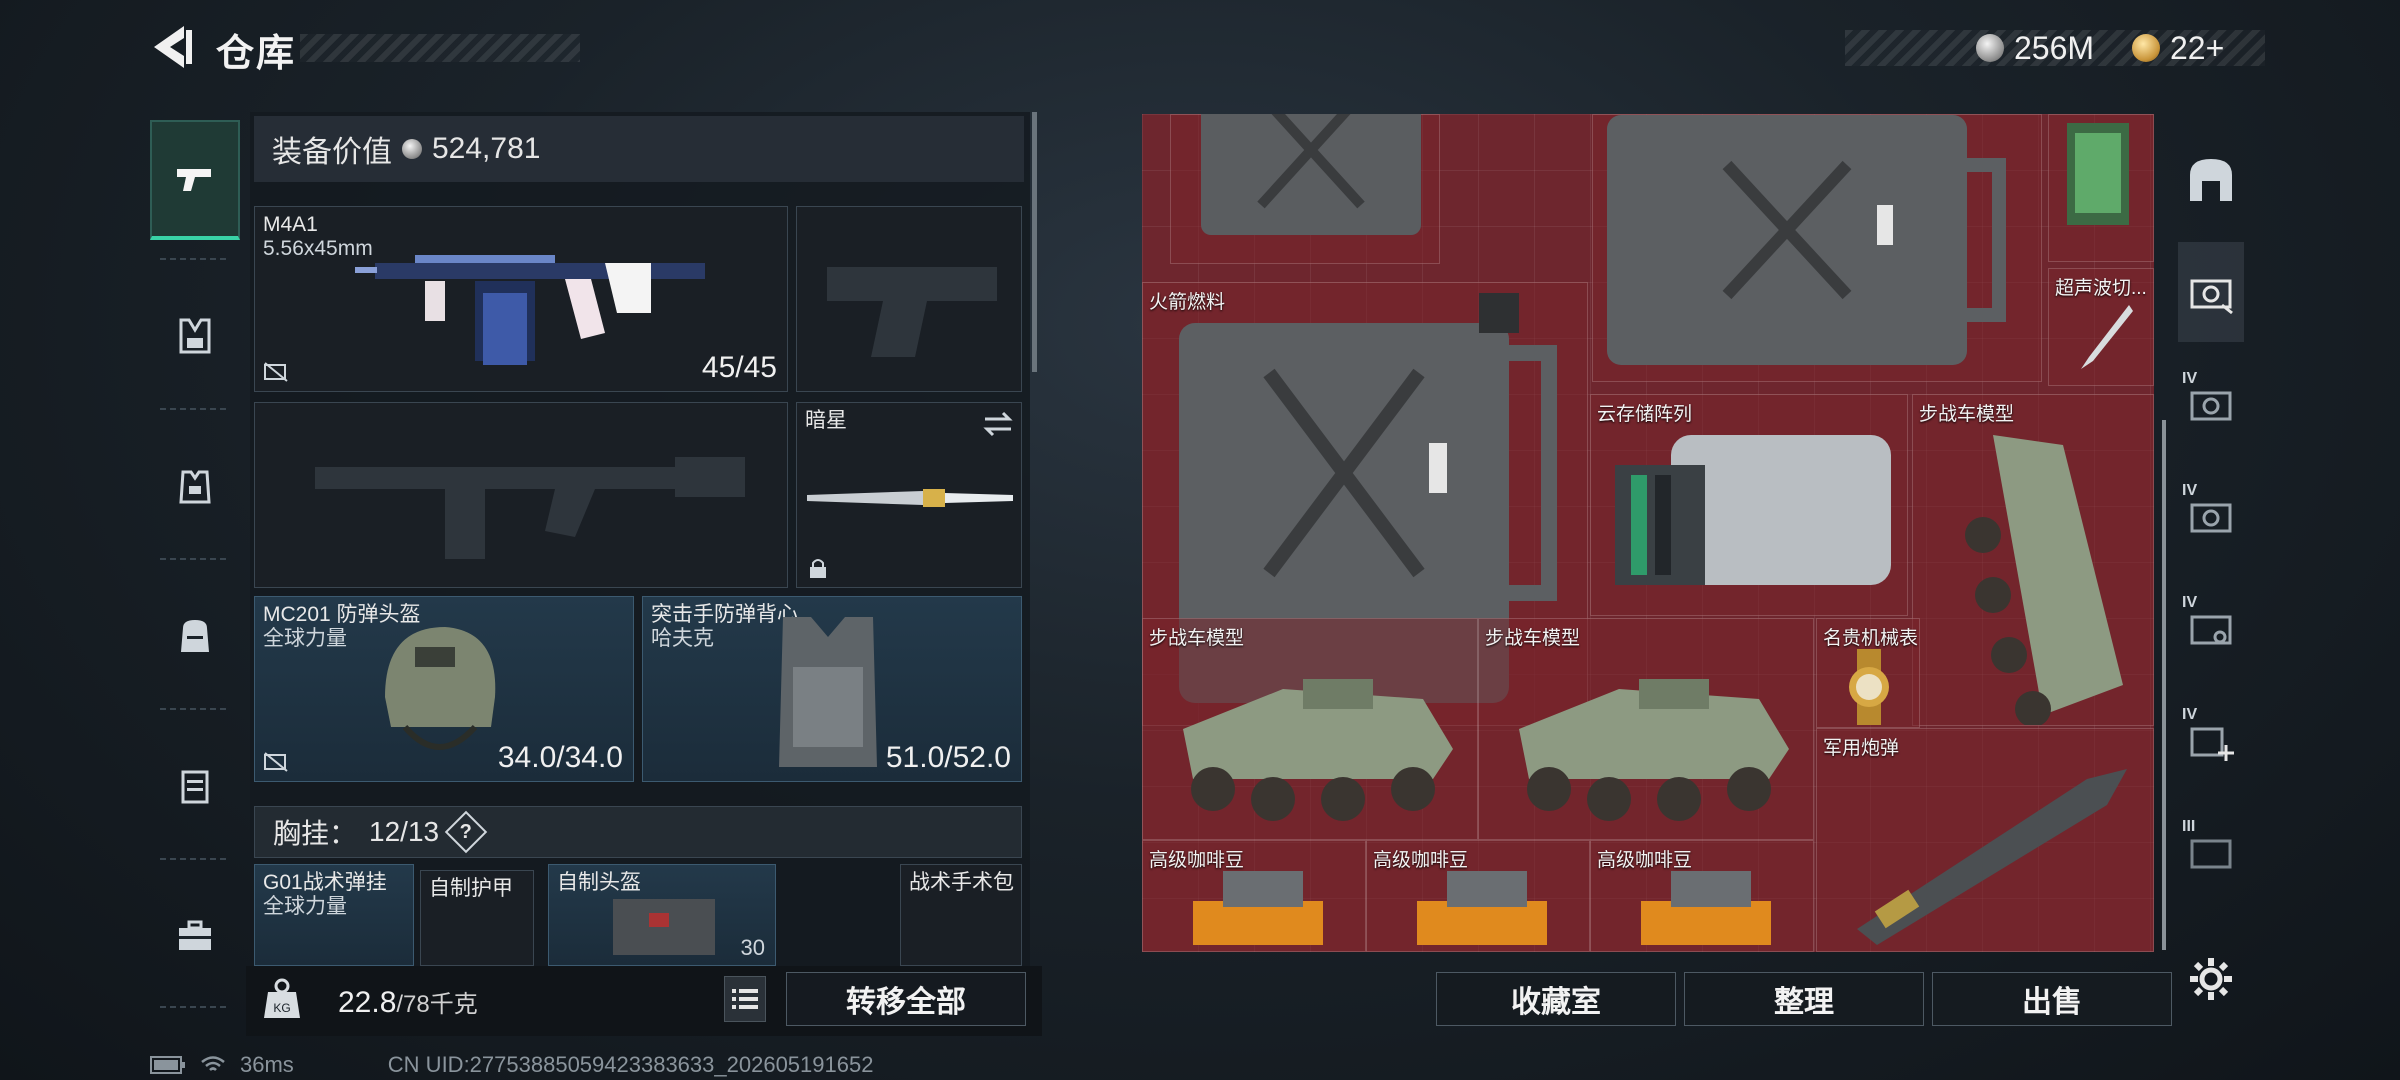  I want to click on nav-vest, so click(195, 486).